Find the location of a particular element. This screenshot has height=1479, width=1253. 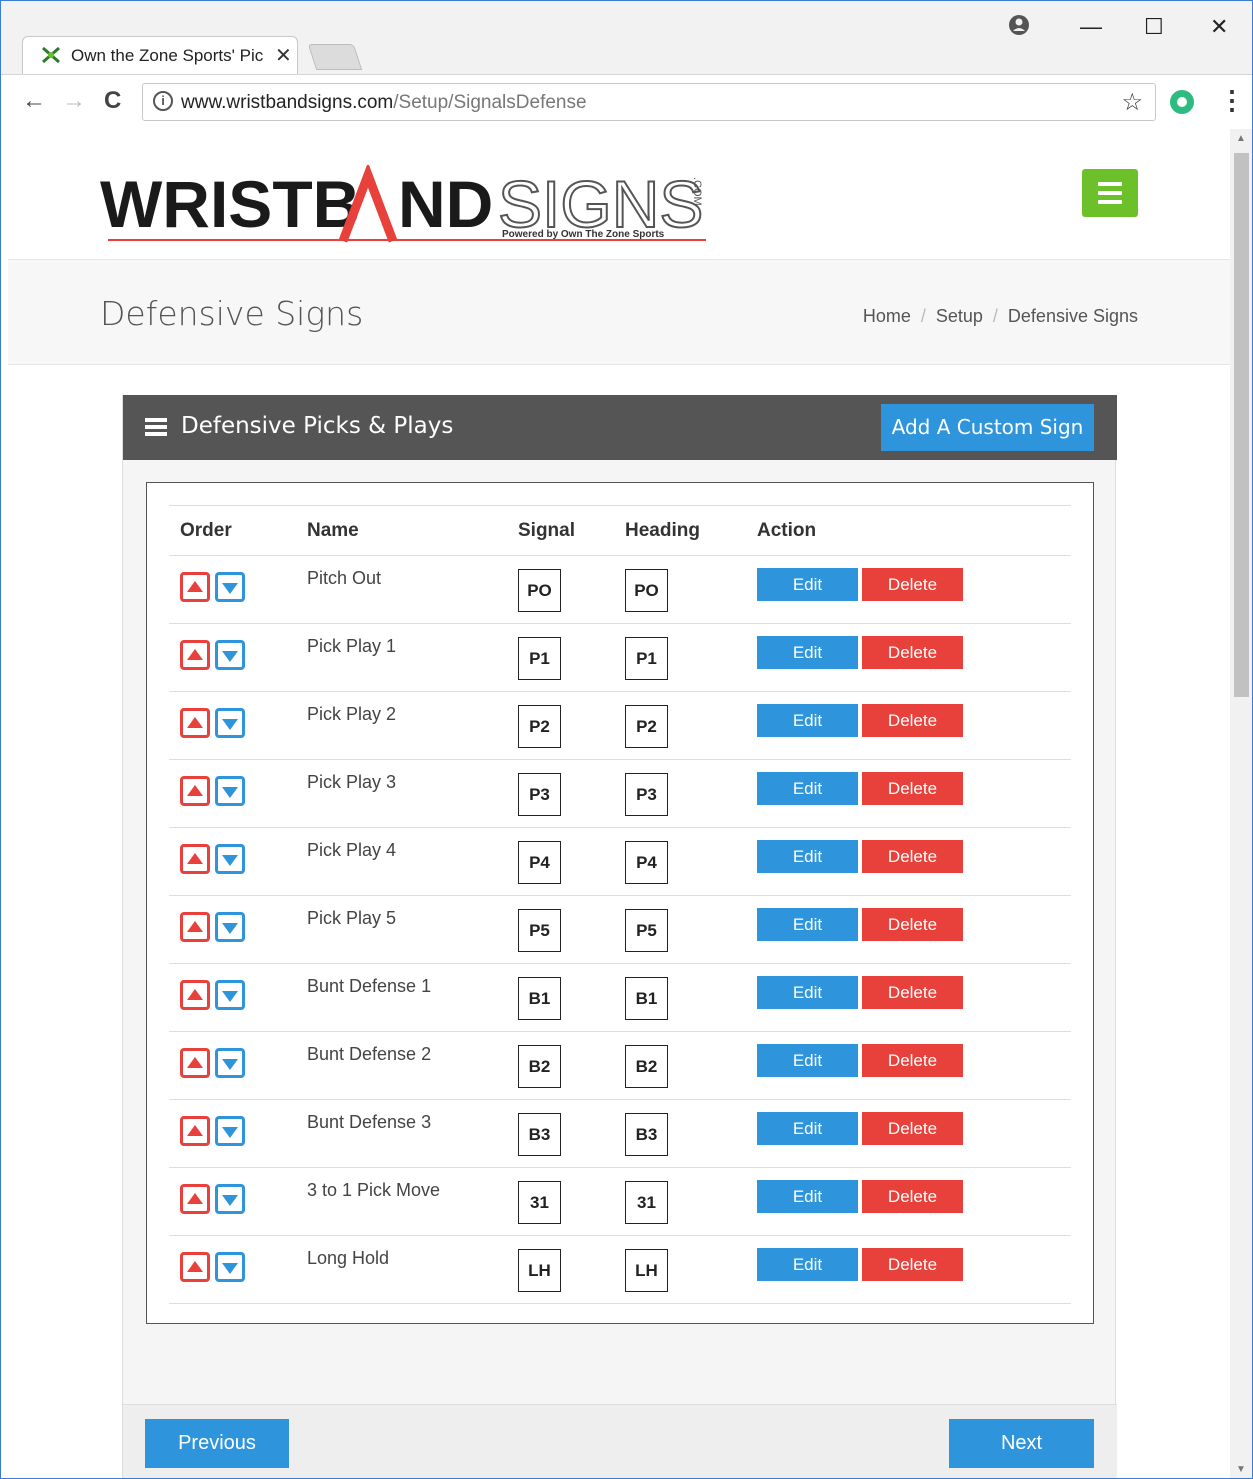

scroll-down-icon: ▼ is located at coordinates (1241, 1469).